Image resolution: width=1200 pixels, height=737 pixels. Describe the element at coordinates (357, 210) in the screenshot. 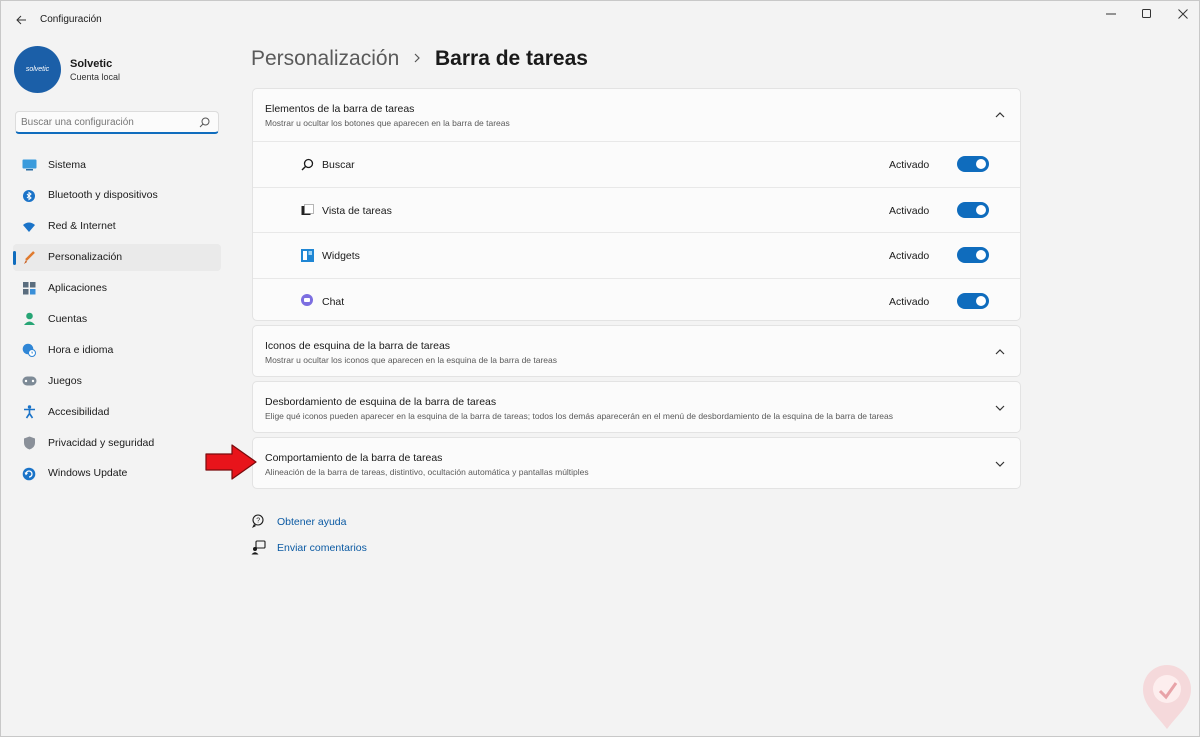

I see `row-label: Vista de tareas` at that location.